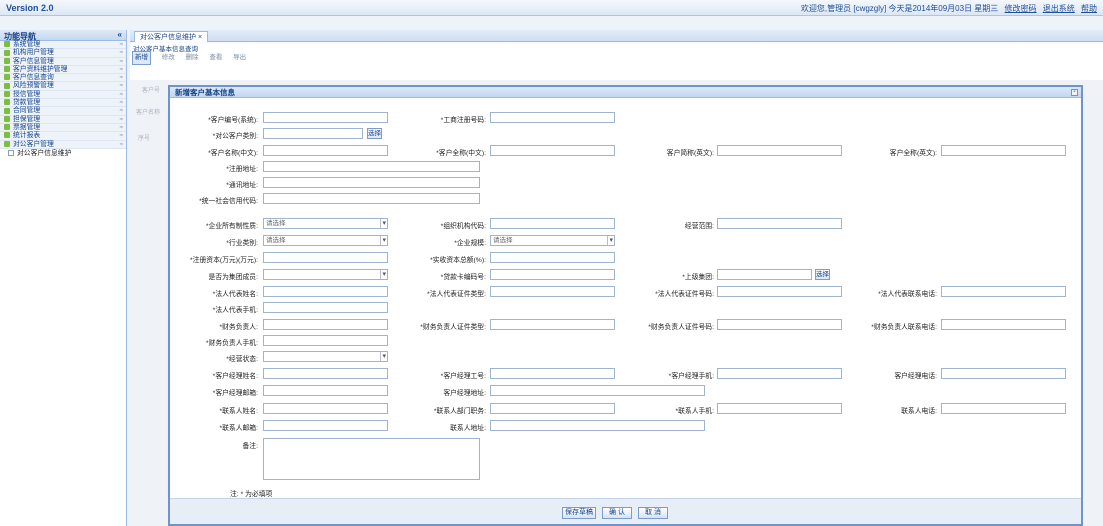 The image size is (1103, 526). Describe the element at coordinates (239, 58) in the screenshot. I see `export-button: 导出` at that location.